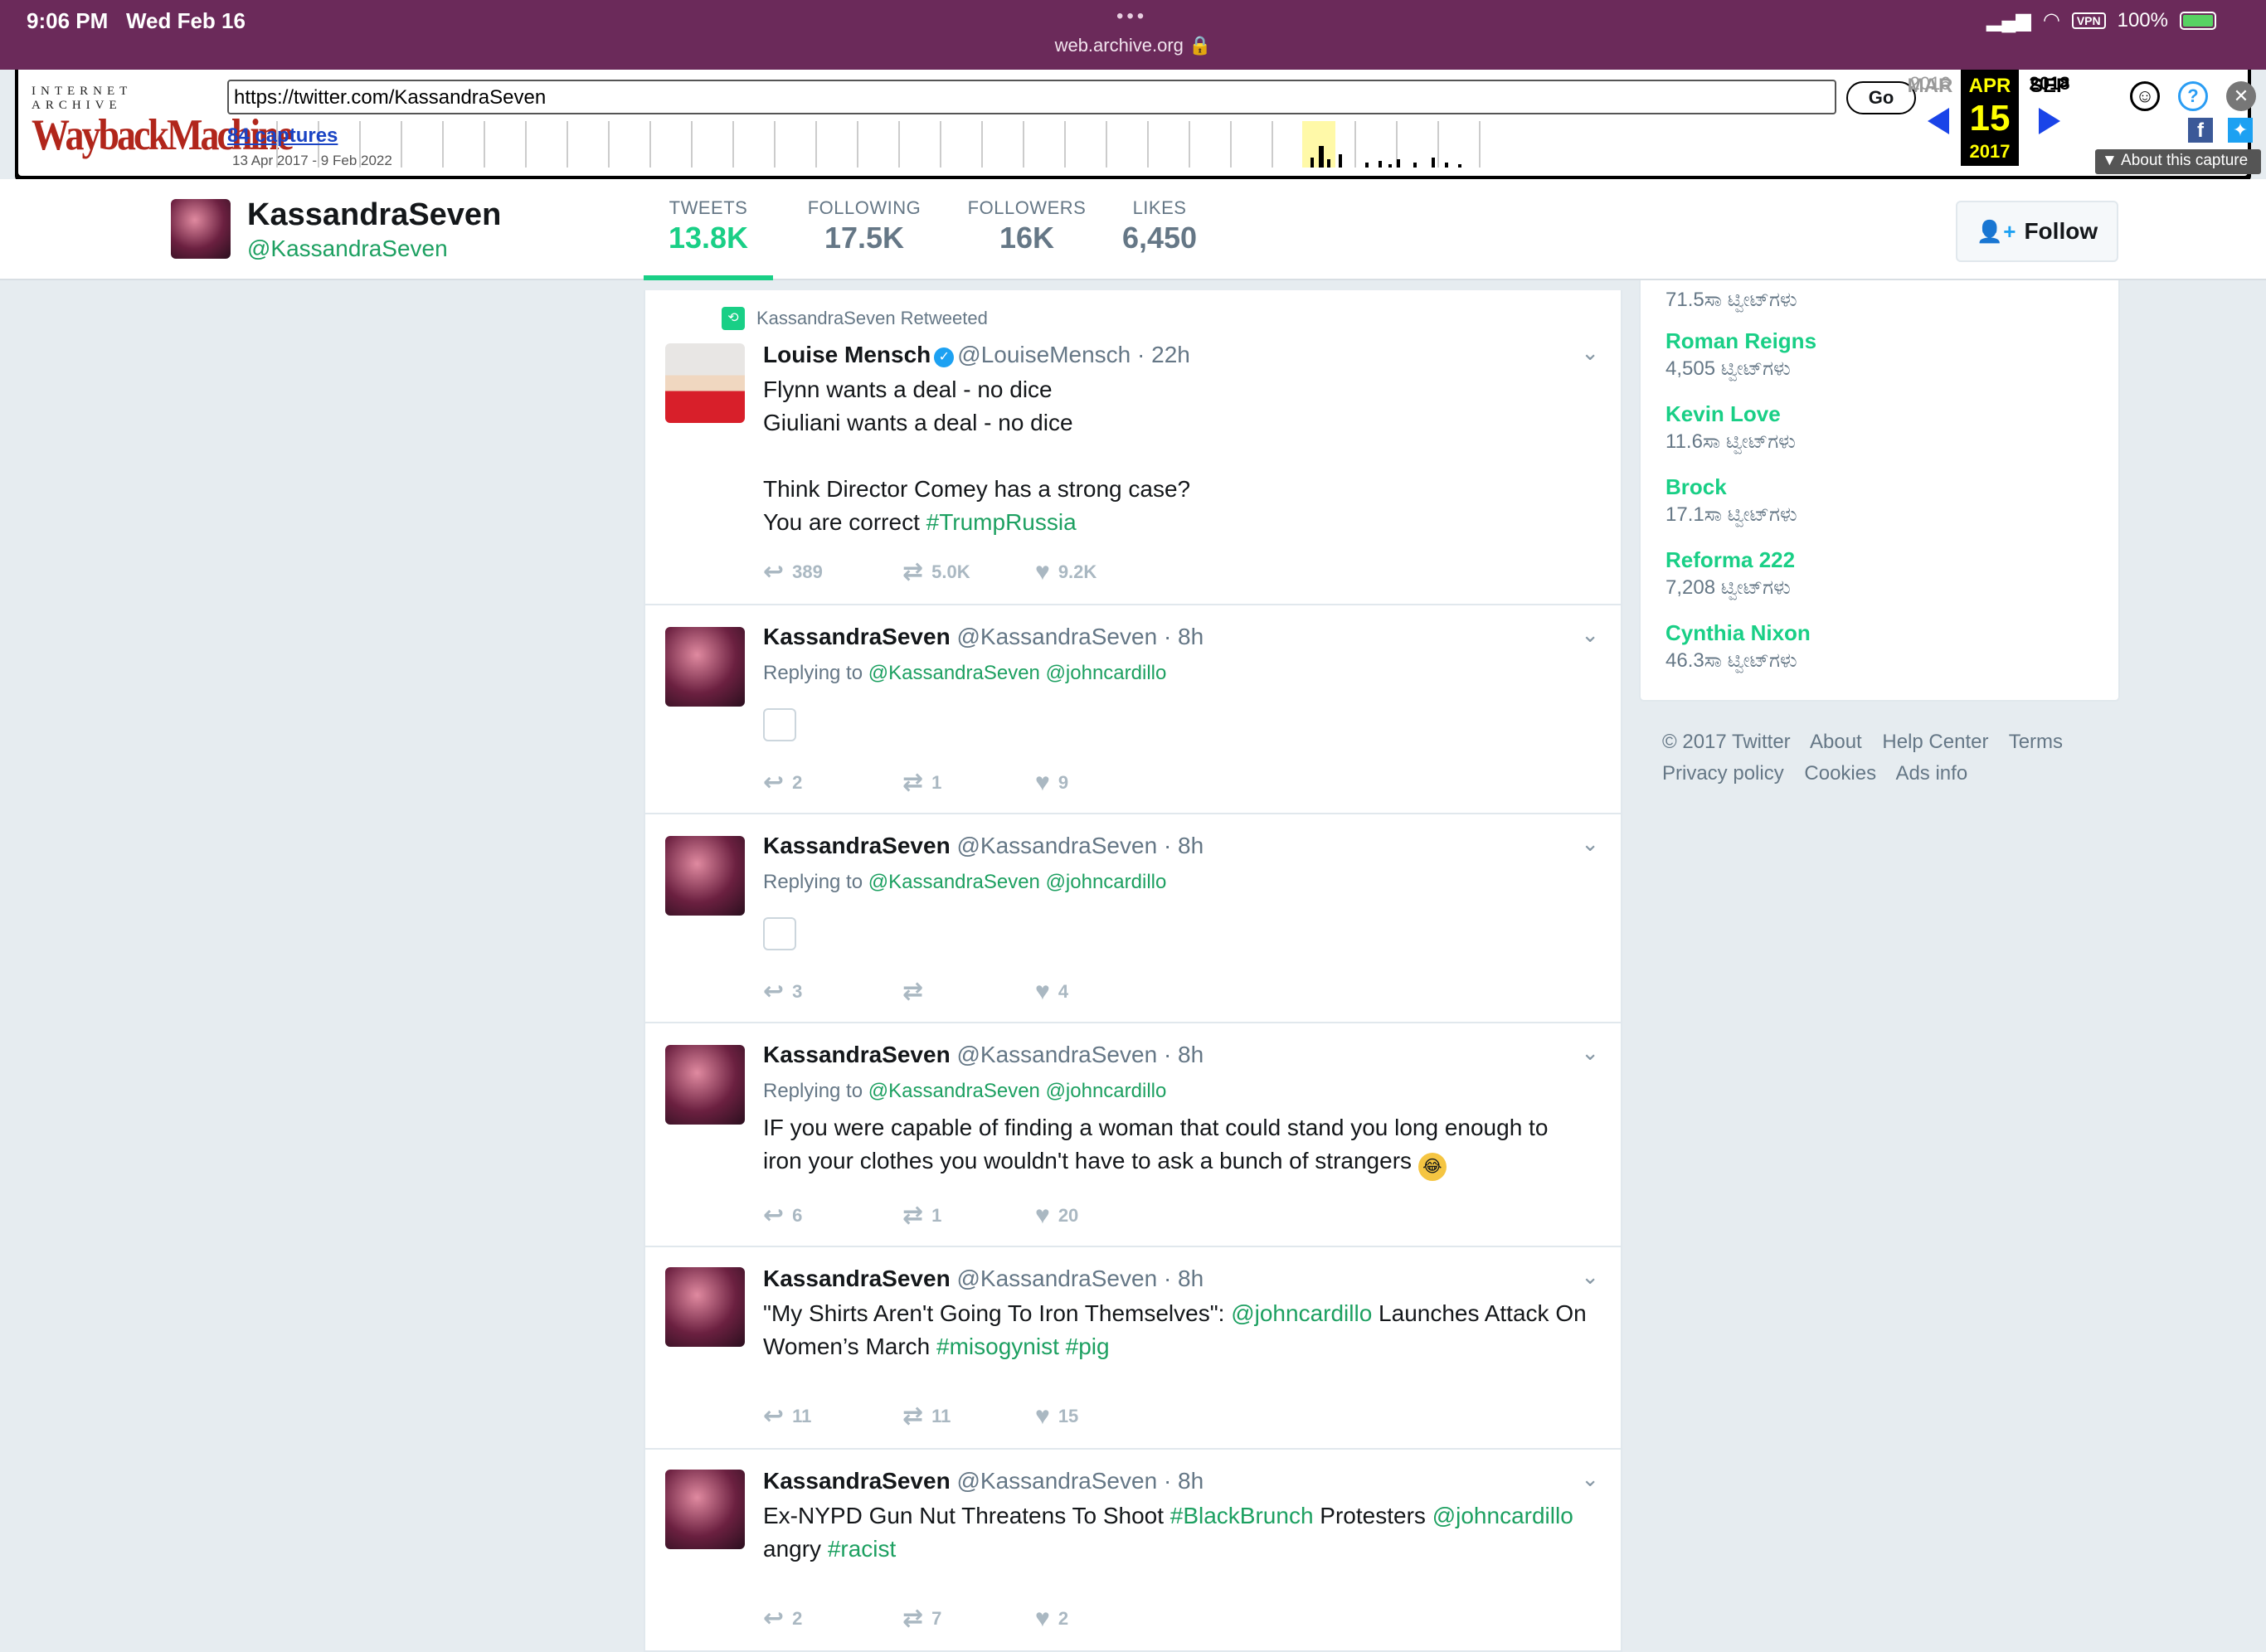  I want to click on hashtag-link: #racist, so click(862, 1549).